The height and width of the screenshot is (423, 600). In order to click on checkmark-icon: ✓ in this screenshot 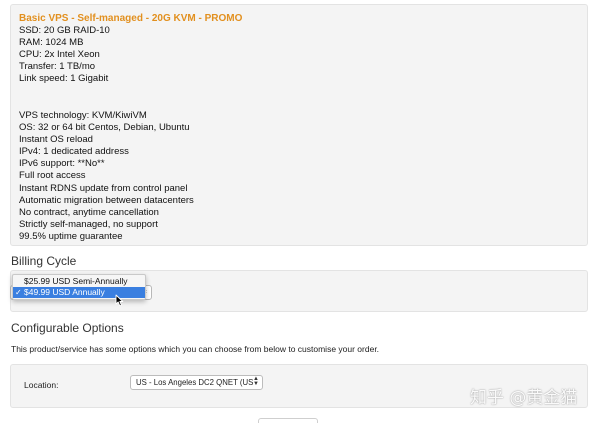, I will do `click(18, 292)`.